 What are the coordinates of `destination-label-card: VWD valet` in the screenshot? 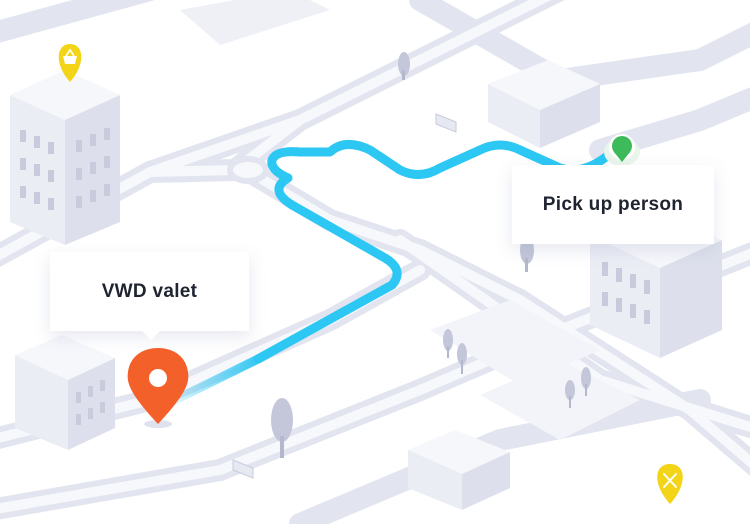 It's located at (149, 296).